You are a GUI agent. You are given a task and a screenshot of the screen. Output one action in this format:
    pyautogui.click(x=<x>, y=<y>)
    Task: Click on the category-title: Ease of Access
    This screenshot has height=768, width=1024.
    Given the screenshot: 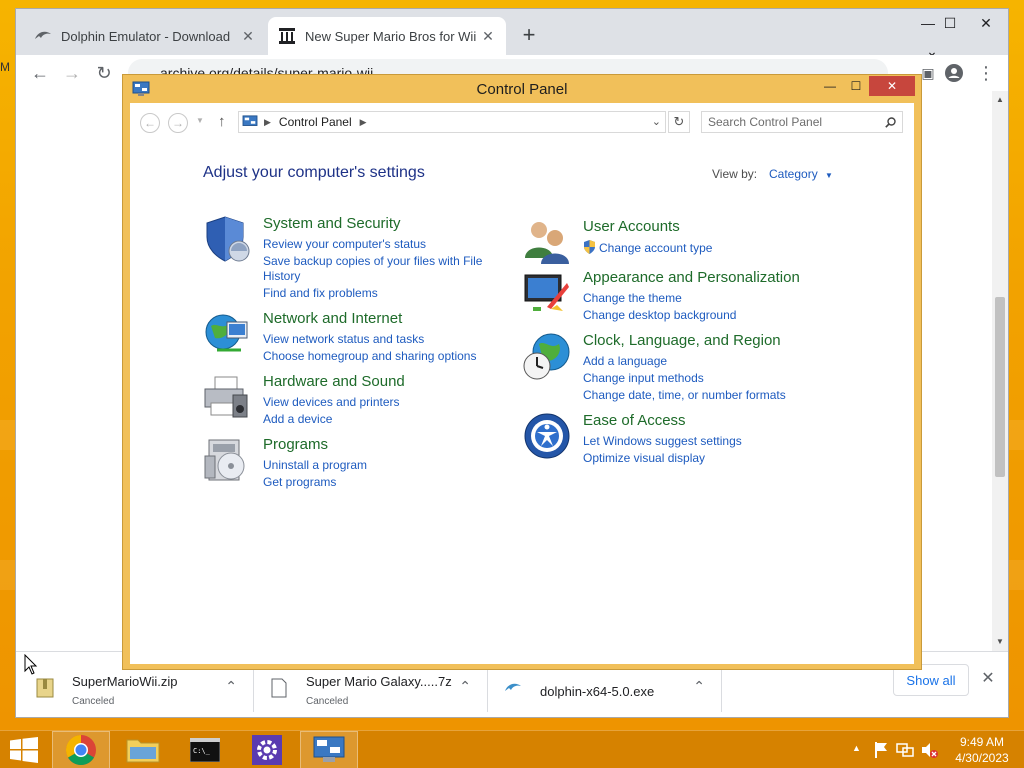 What is the action you would take?
    pyautogui.click(x=634, y=420)
    